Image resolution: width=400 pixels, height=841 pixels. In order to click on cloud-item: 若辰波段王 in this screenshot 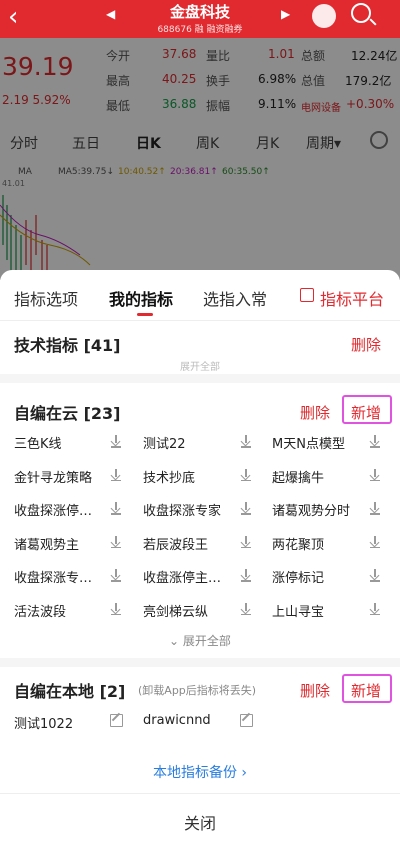, I will do `click(175, 543)`.